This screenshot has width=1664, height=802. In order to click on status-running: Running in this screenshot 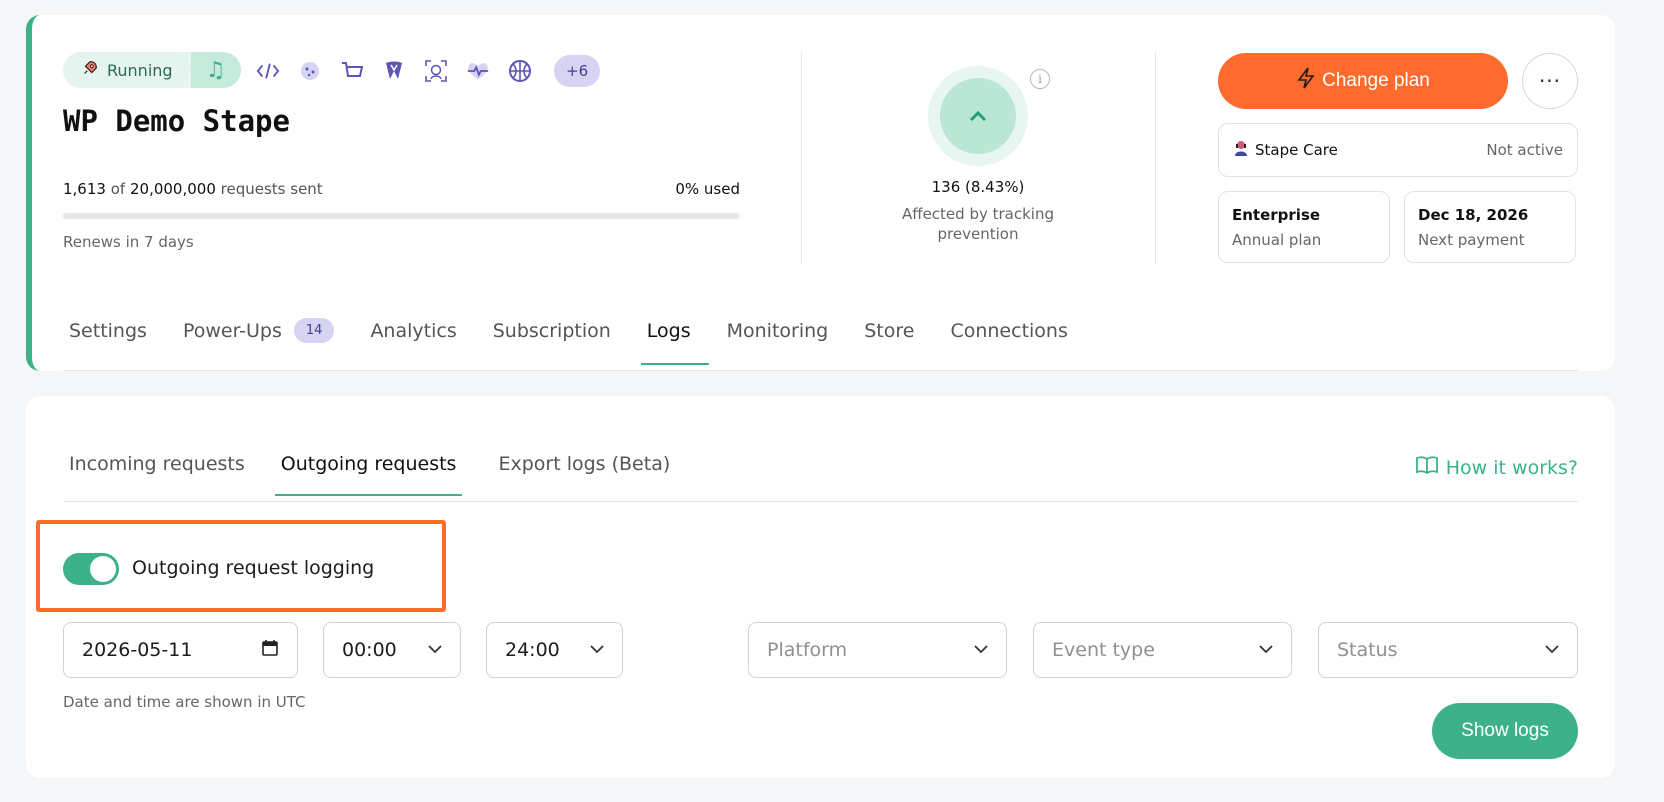, I will do `click(127, 70)`.